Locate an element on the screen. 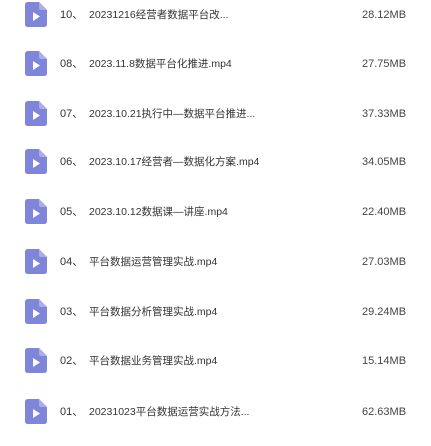 This screenshot has height=446, width=431. file-size: 62.63MB is located at coordinates (384, 412).